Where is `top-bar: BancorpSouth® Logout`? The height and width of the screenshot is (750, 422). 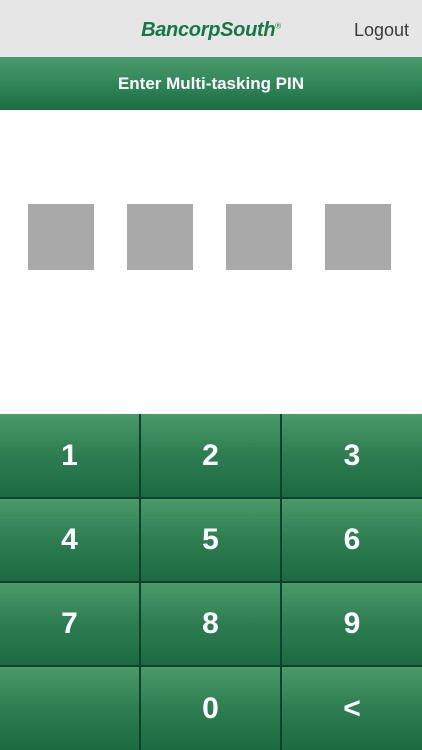 top-bar: BancorpSouth® Logout is located at coordinates (211, 28).